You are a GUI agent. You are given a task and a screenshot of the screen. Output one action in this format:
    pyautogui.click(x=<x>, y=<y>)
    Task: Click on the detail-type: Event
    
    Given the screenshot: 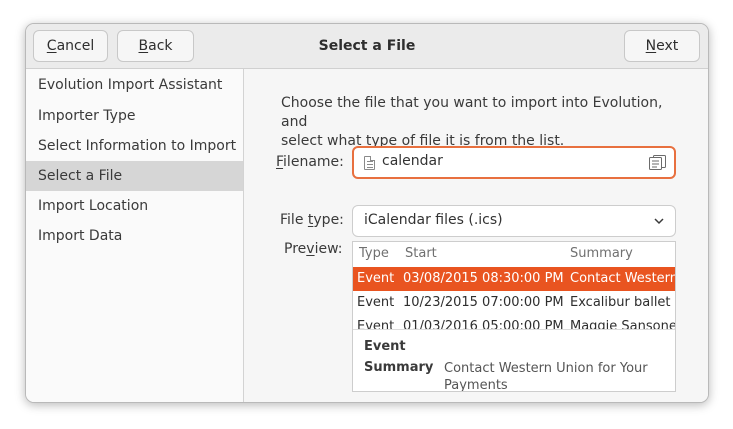 What is the action you would take?
    pyautogui.click(x=385, y=346)
    